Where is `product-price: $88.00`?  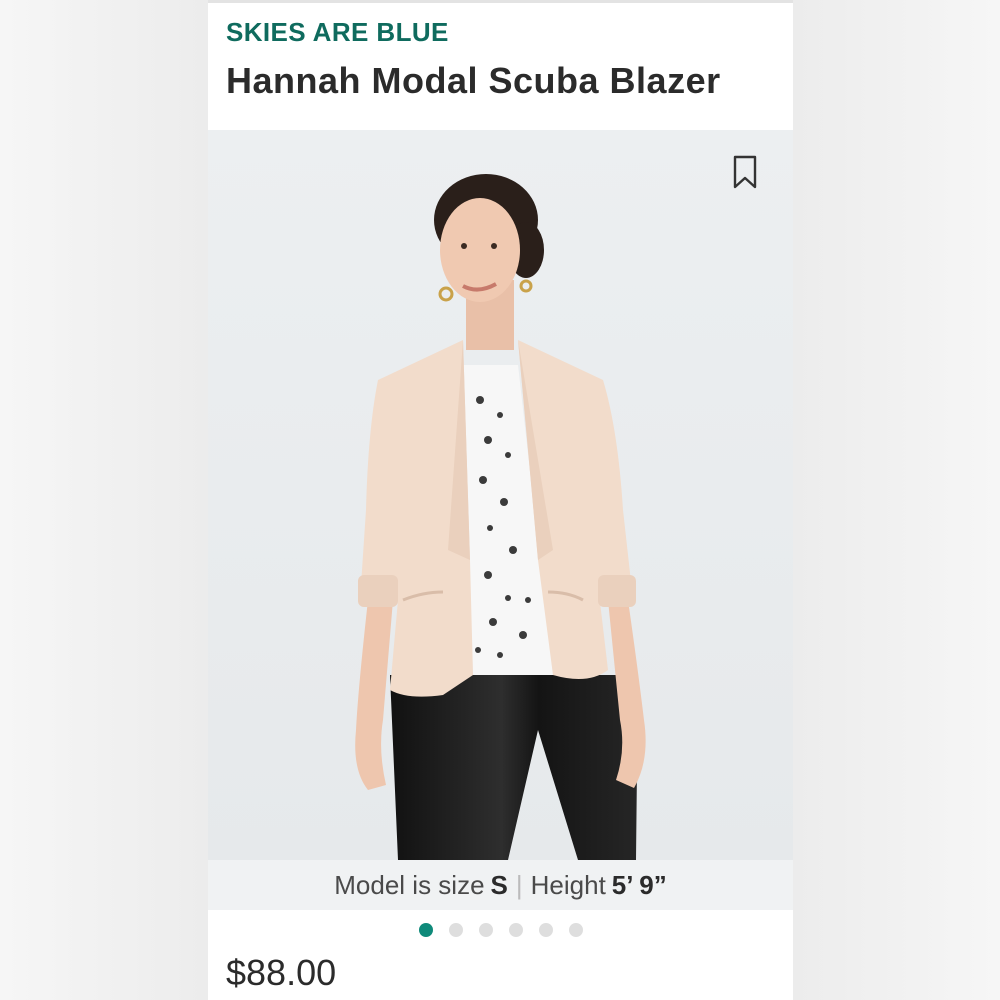
product-price: $88.00 is located at coordinates (281, 972).